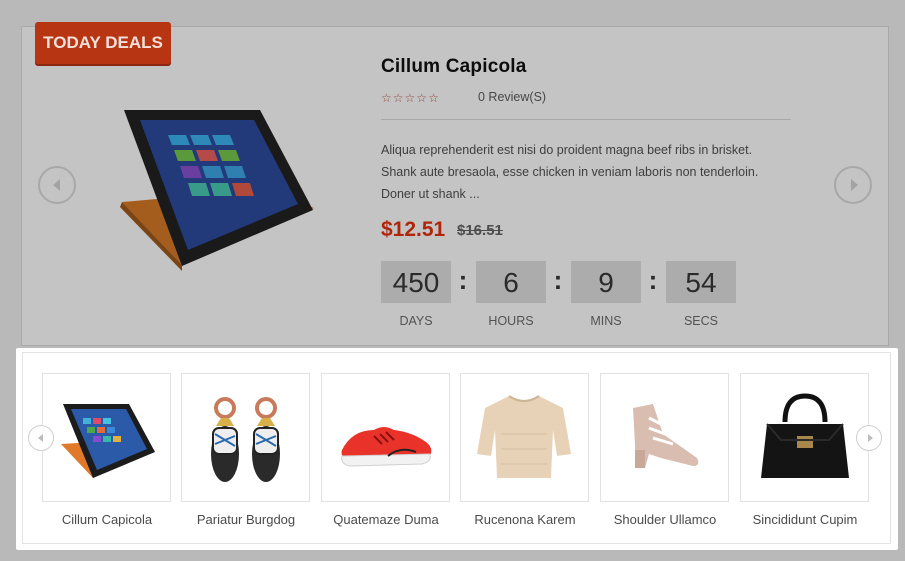  I want to click on sneaker-image, so click(386, 447).